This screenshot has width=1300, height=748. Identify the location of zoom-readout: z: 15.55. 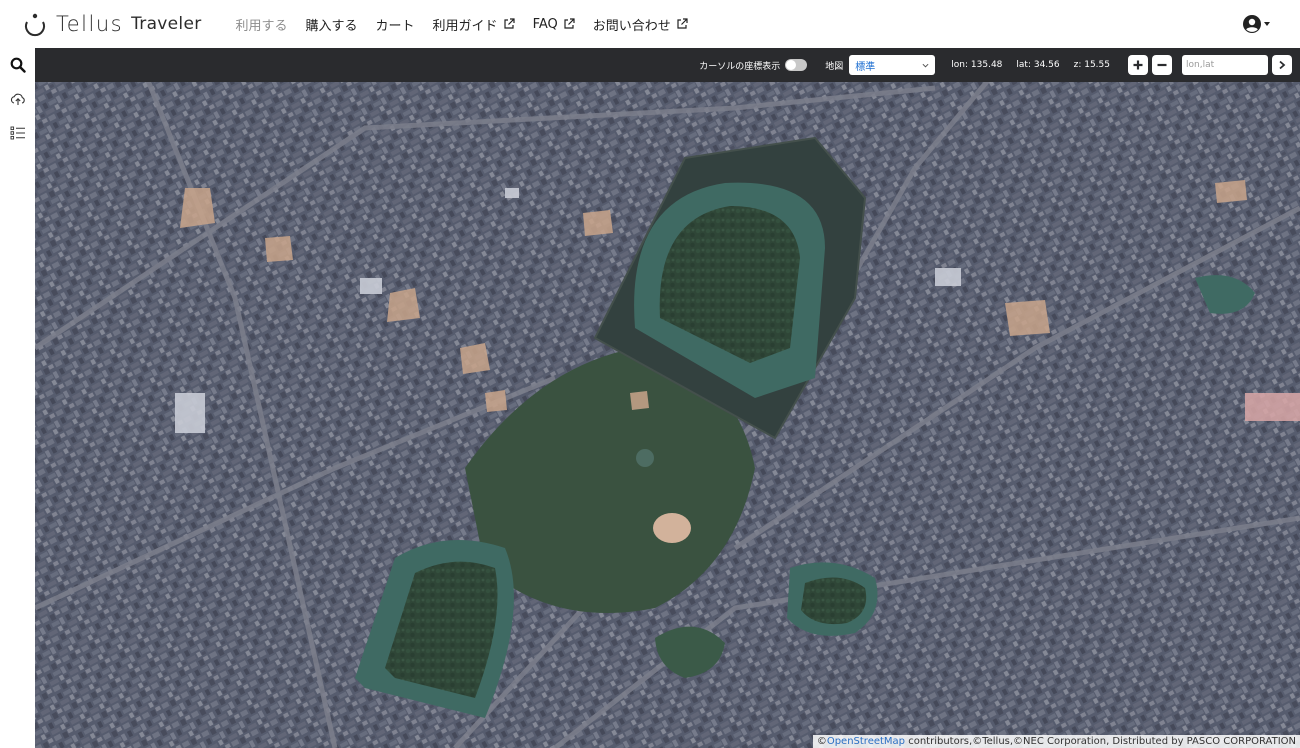
(1091, 65).